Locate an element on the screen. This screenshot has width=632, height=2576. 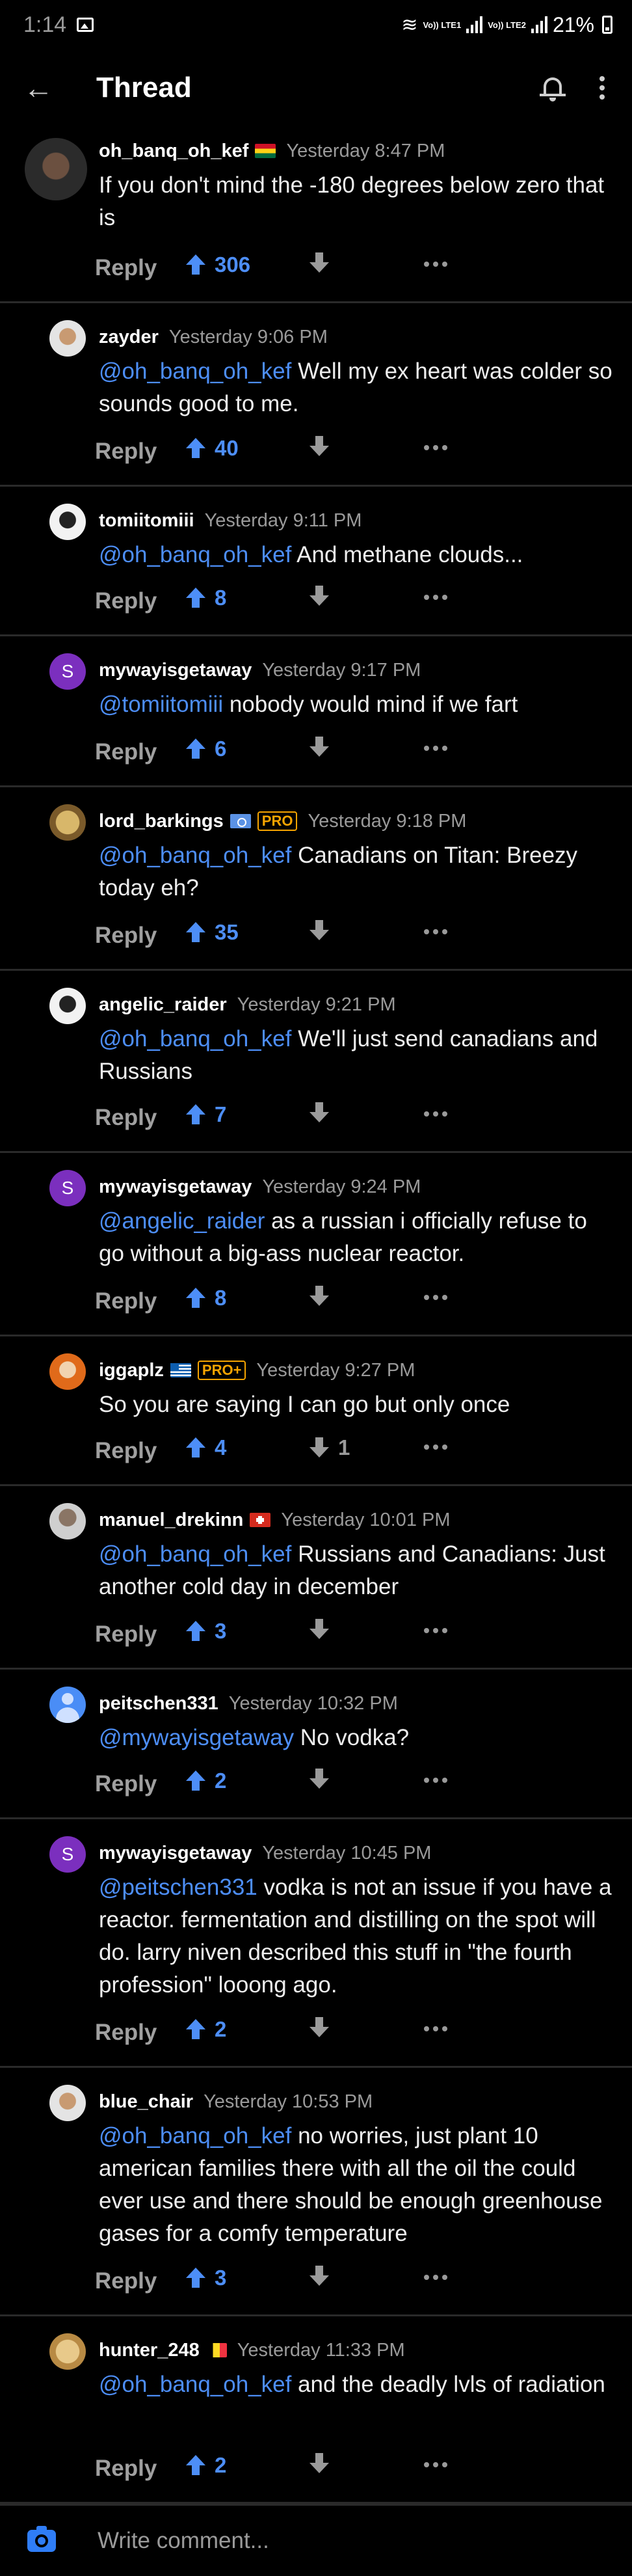
comment-header: mywayisgetaway Yesterday 9:17 PM is located at coordinates (260, 670).